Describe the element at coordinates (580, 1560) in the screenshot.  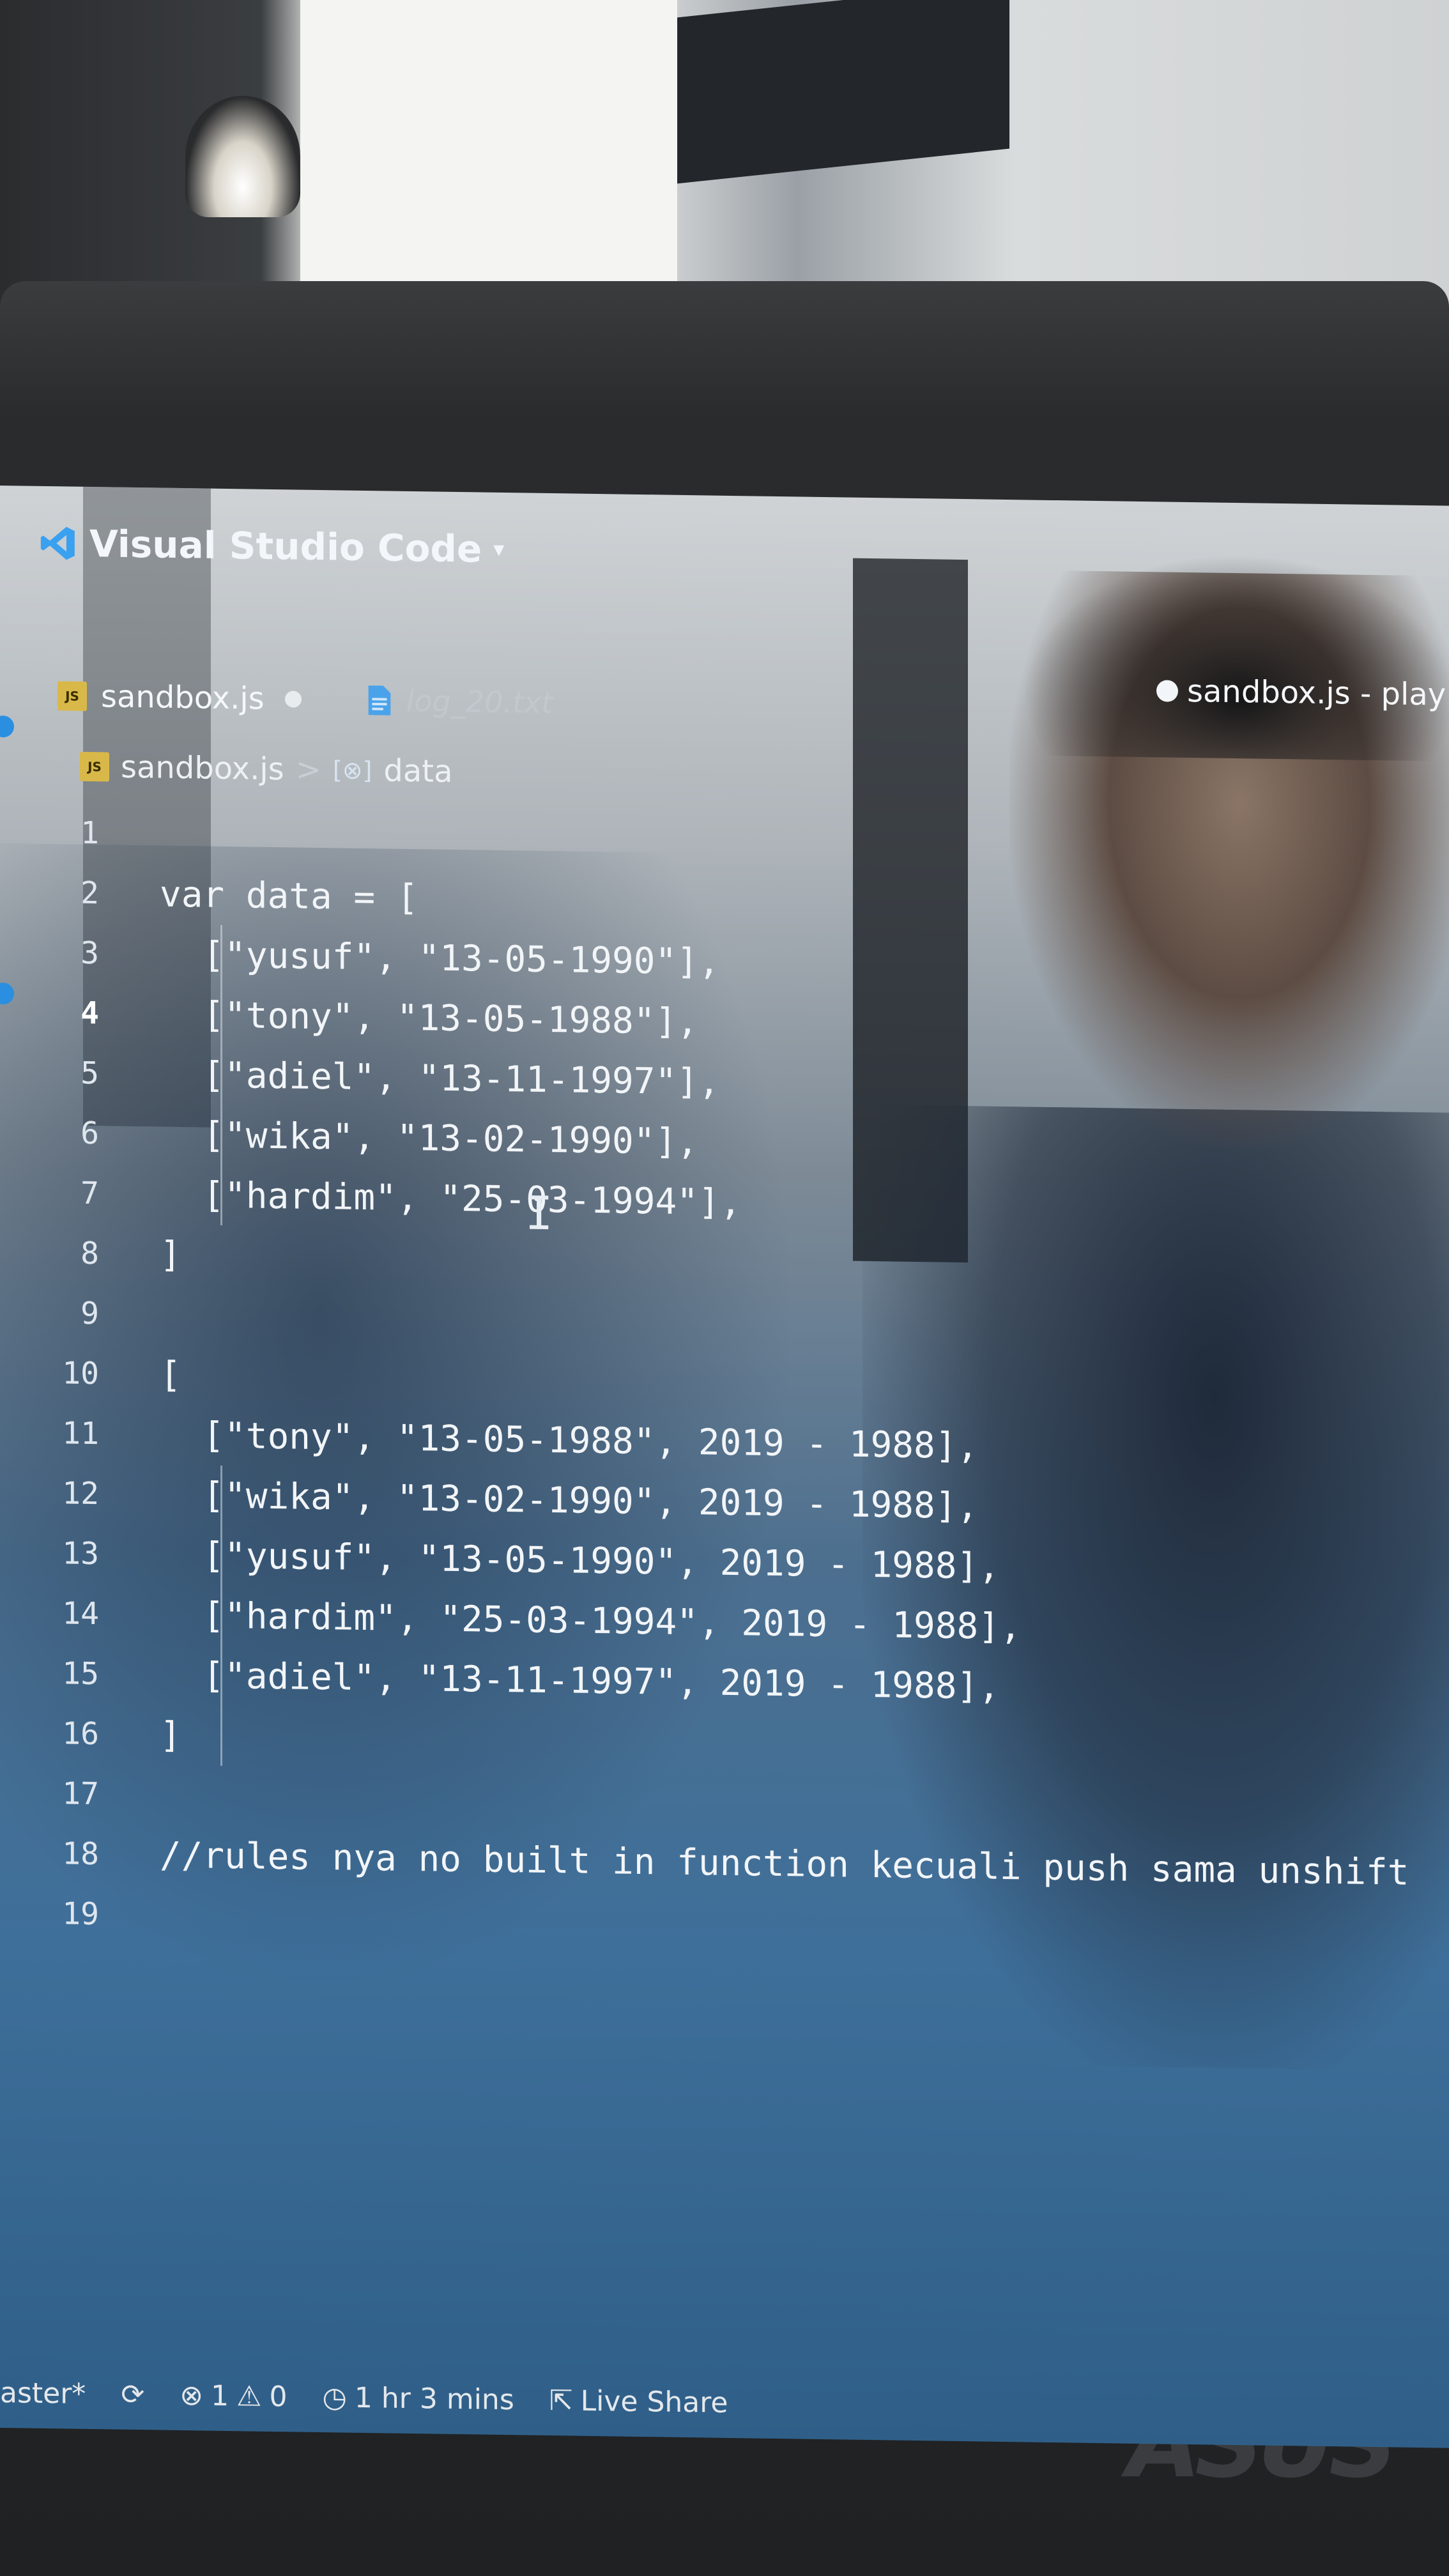
I see `line-text: ["yusuf", "13-05-1990", 2019 - 1988],` at that location.